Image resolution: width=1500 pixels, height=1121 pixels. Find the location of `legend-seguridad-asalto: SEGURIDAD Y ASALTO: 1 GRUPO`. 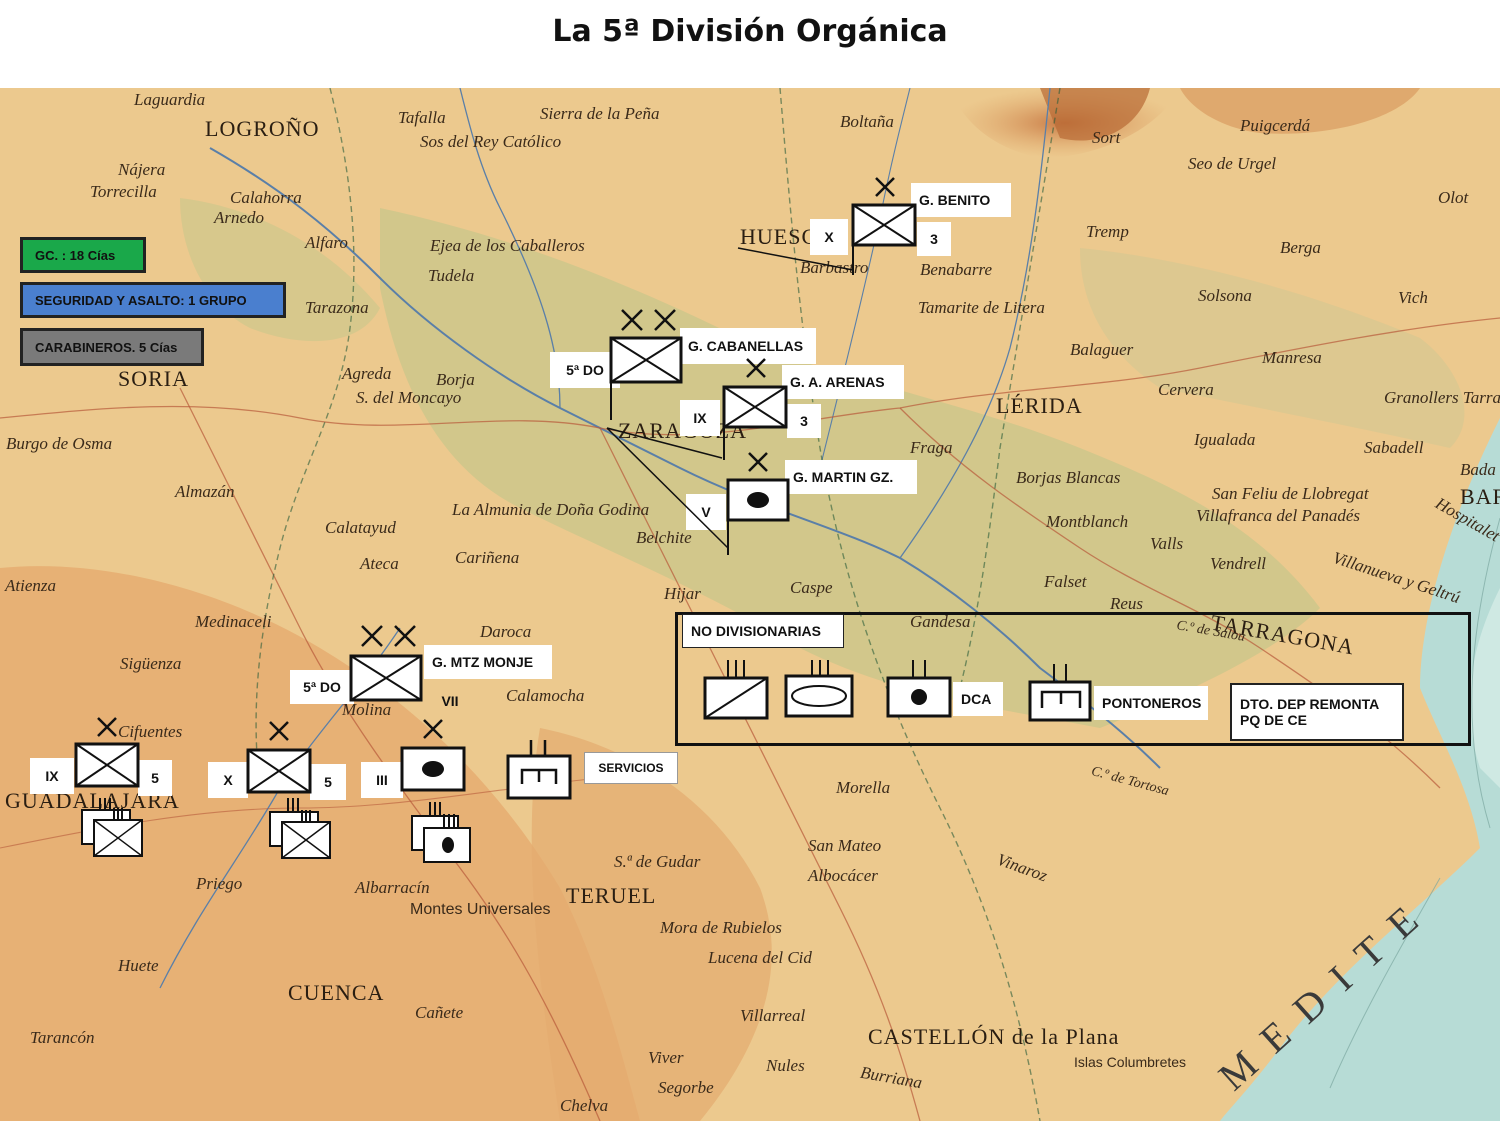

legend-seguridad-asalto: SEGURIDAD Y ASALTO: 1 GRUPO is located at coordinates (153, 300).